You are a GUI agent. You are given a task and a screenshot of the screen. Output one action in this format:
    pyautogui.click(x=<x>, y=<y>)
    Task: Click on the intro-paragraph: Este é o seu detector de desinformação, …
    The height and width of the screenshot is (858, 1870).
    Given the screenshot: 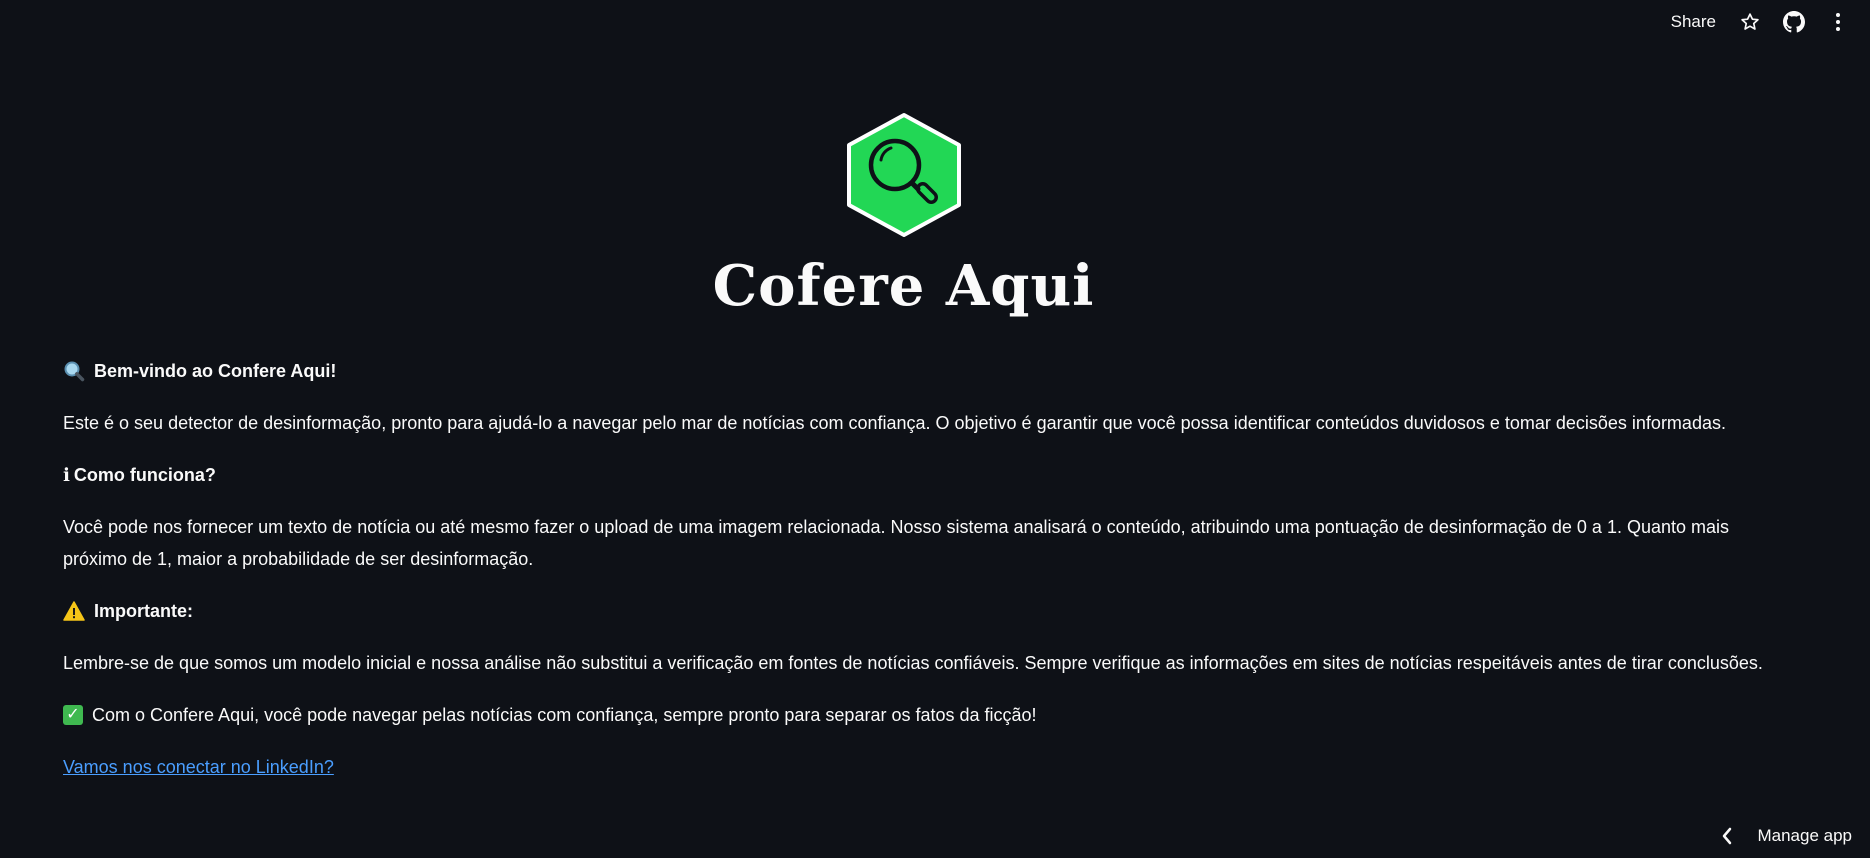 What is the action you would take?
    pyautogui.click(x=894, y=423)
    